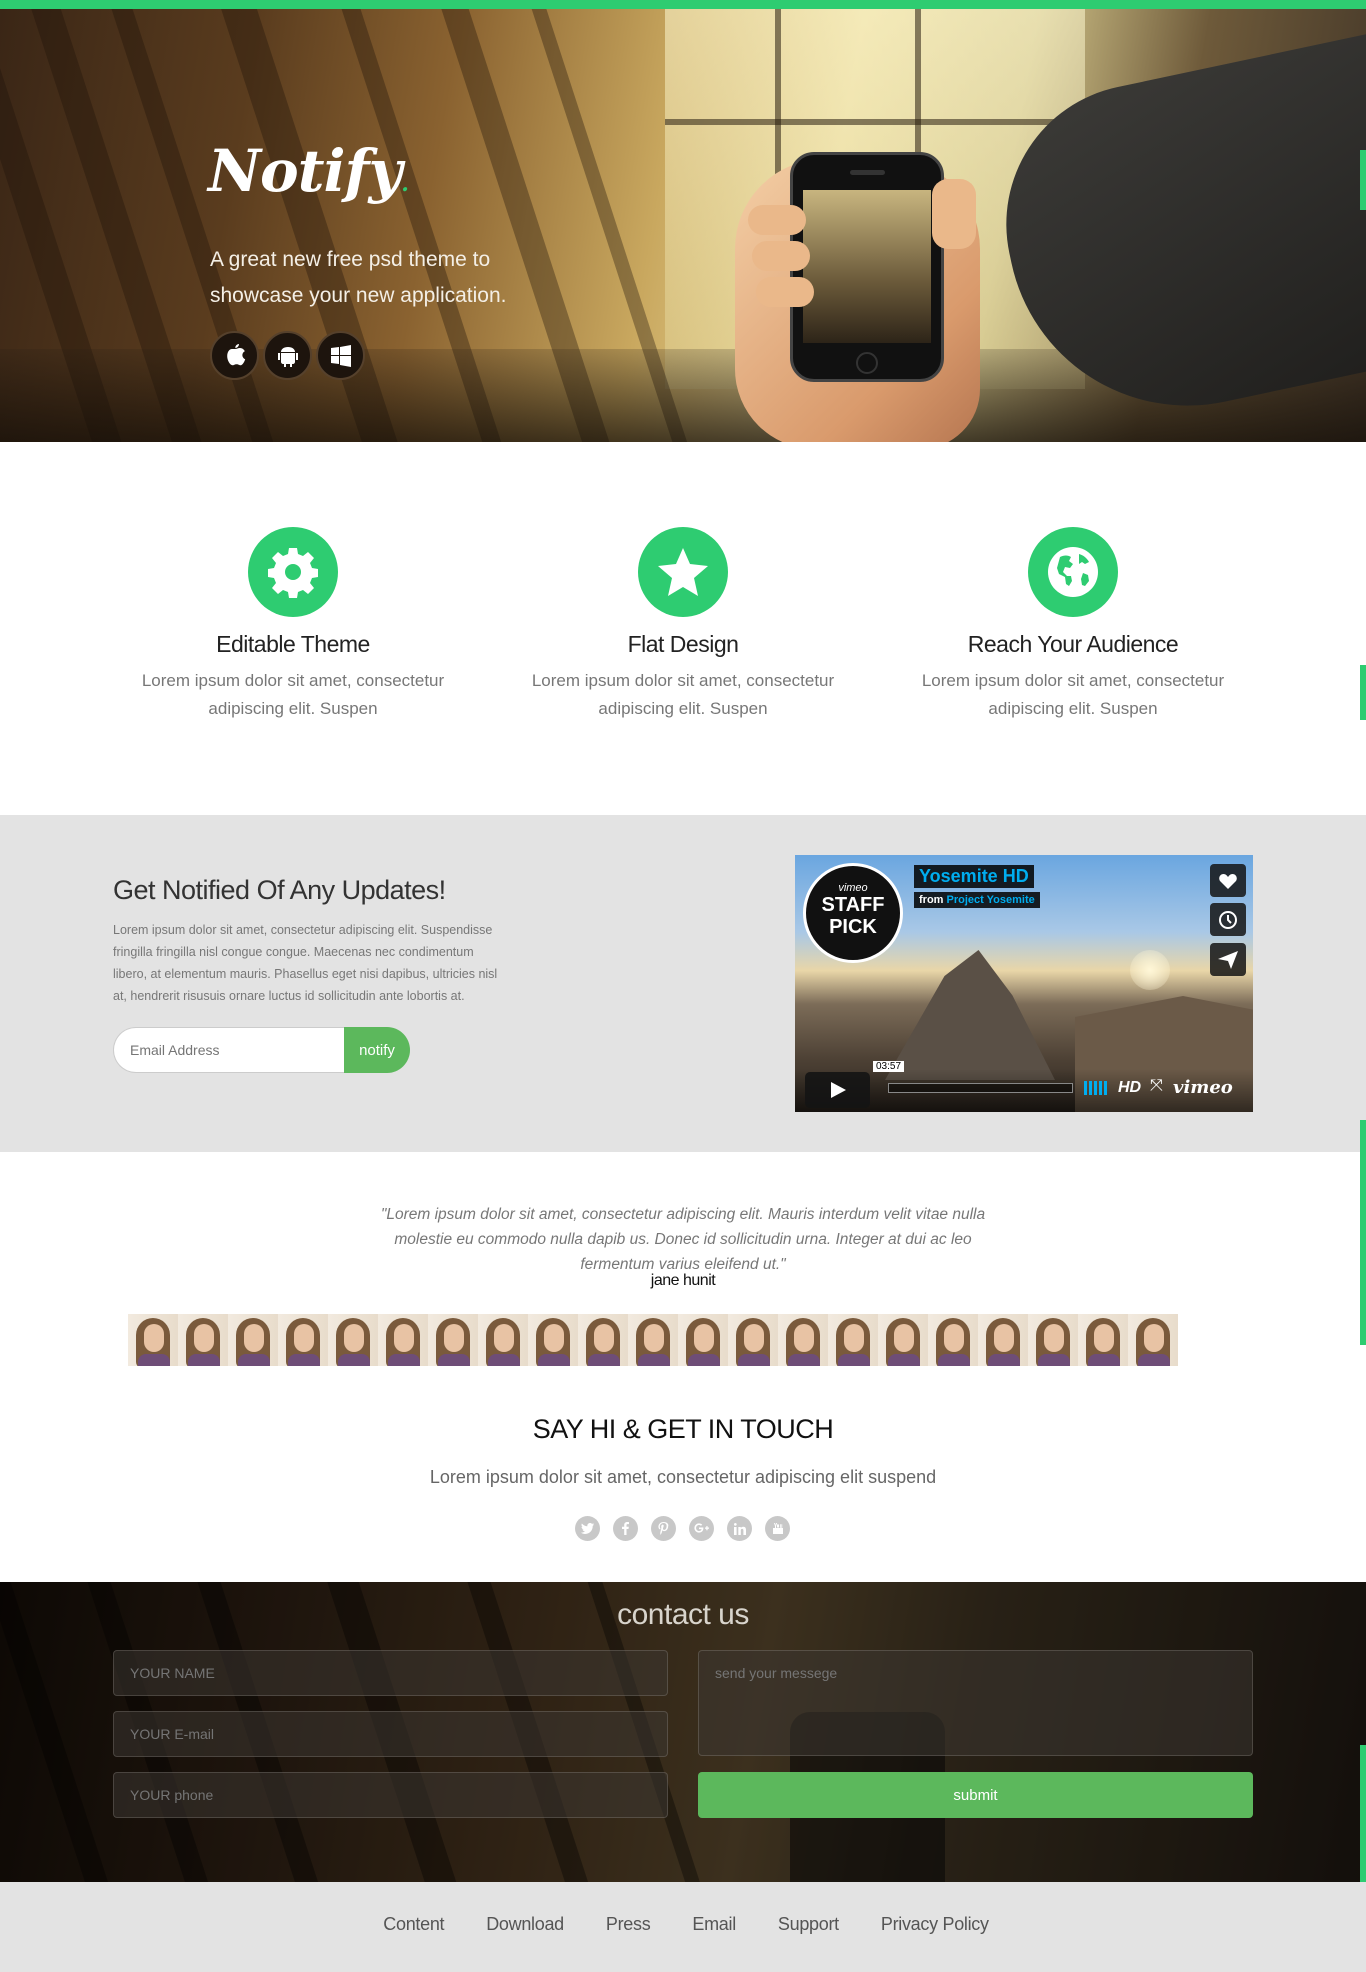 This screenshot has height=1972, width=1366. I want to click on footer-link-press: Press, so click(628, 1924).